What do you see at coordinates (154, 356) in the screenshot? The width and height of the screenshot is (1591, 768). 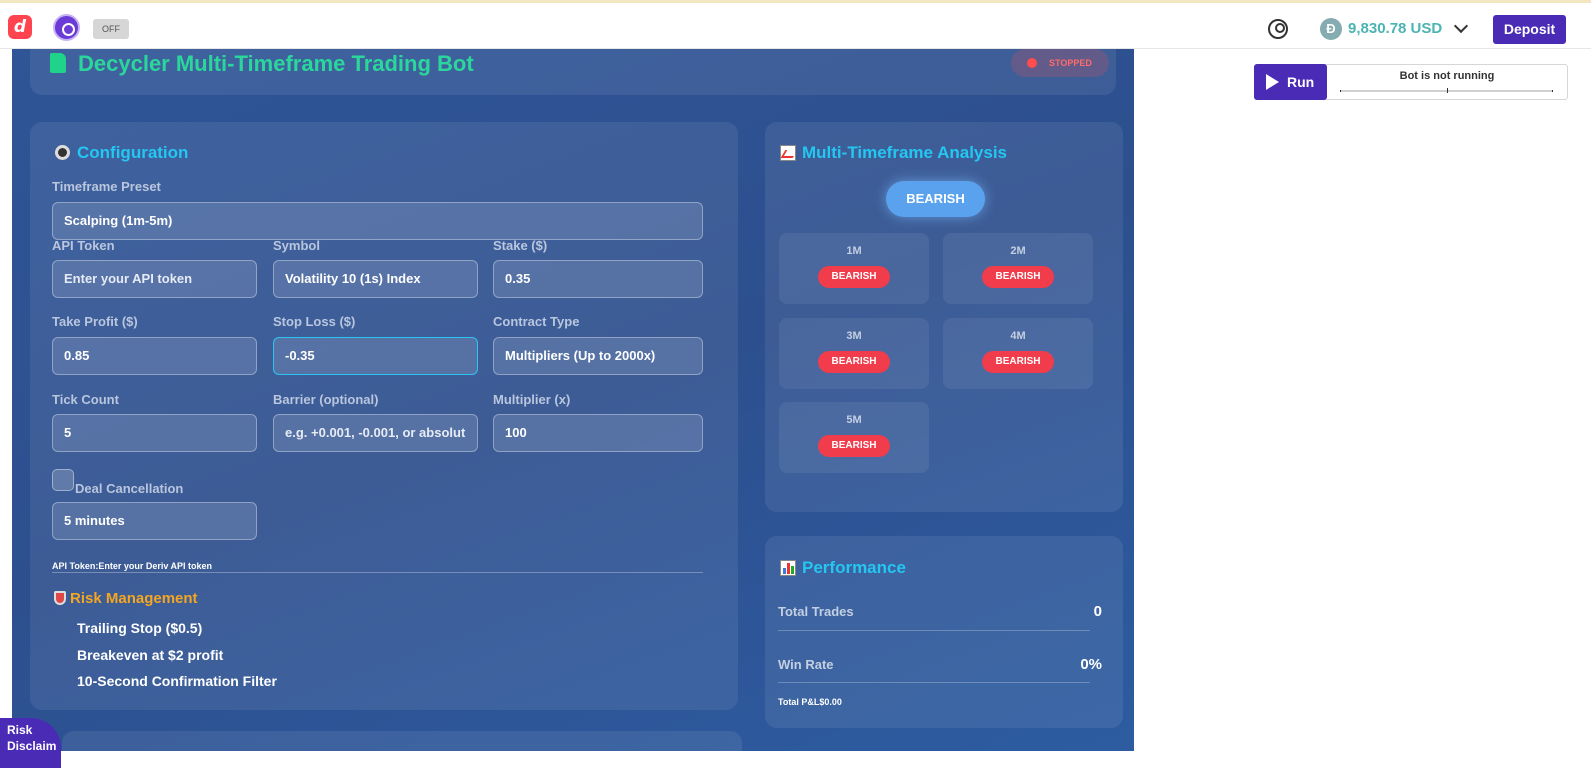 I see `take-profit-input: 0.85` at bounding box center [154, 356].